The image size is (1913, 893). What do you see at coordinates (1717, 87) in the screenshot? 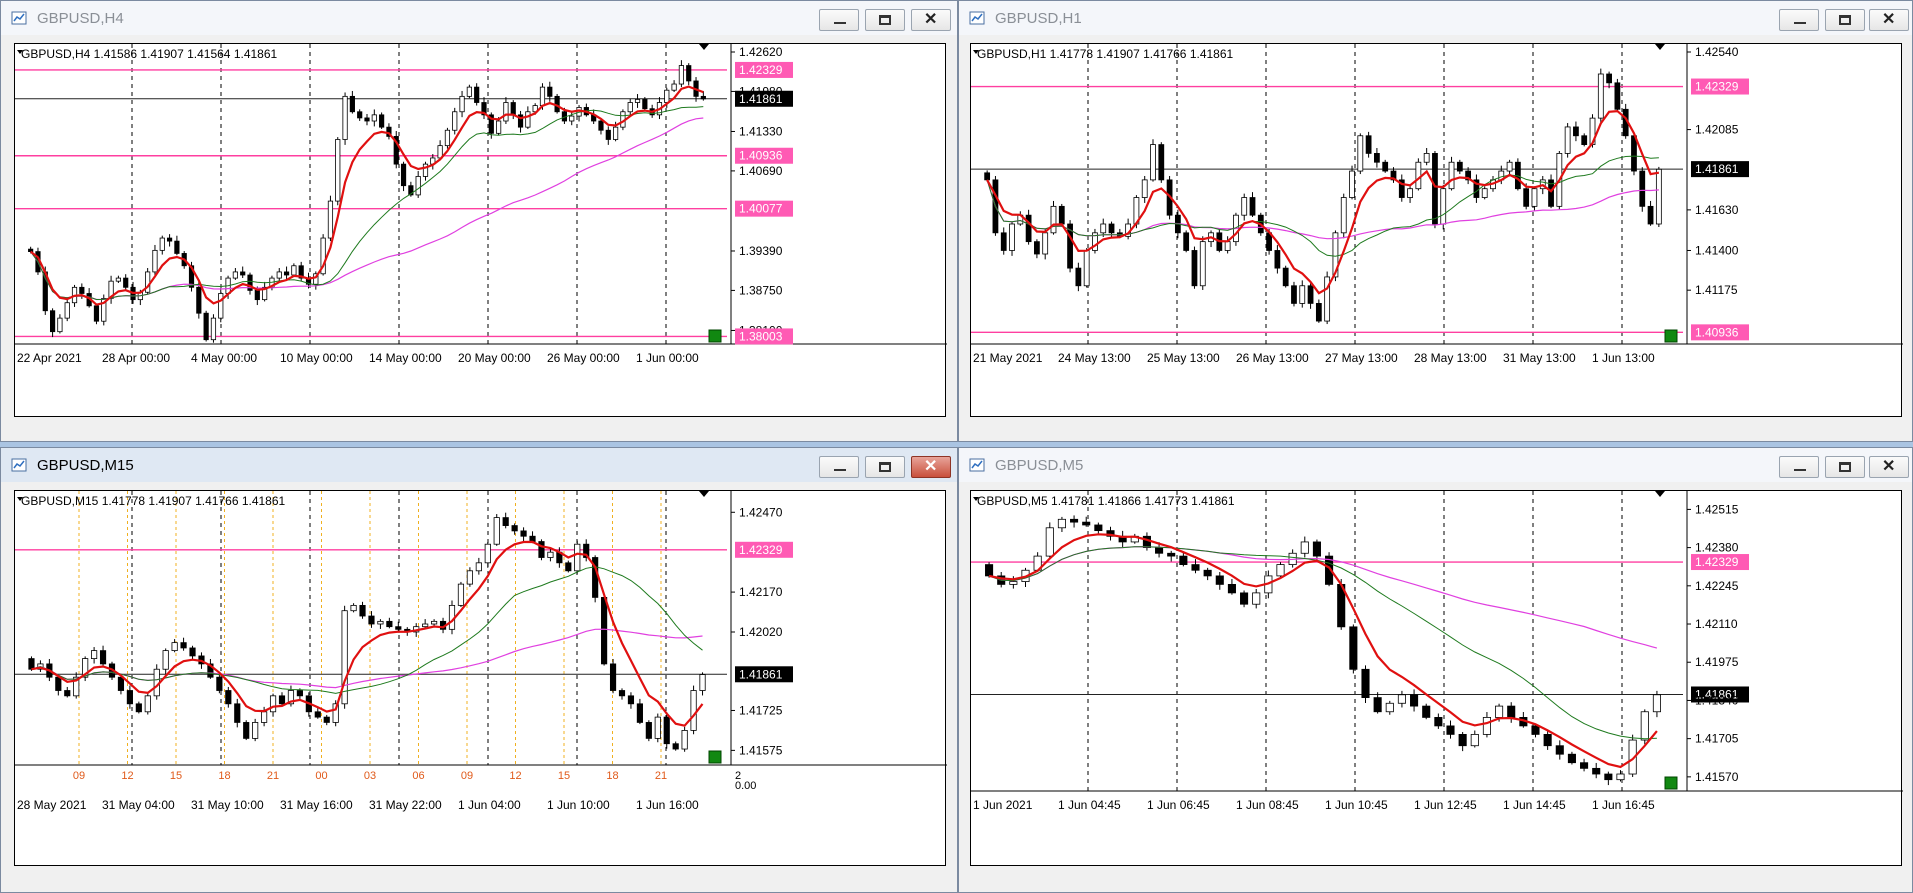
I see `price-axis-label: 1.42329` at bounding box center [1717, 87].